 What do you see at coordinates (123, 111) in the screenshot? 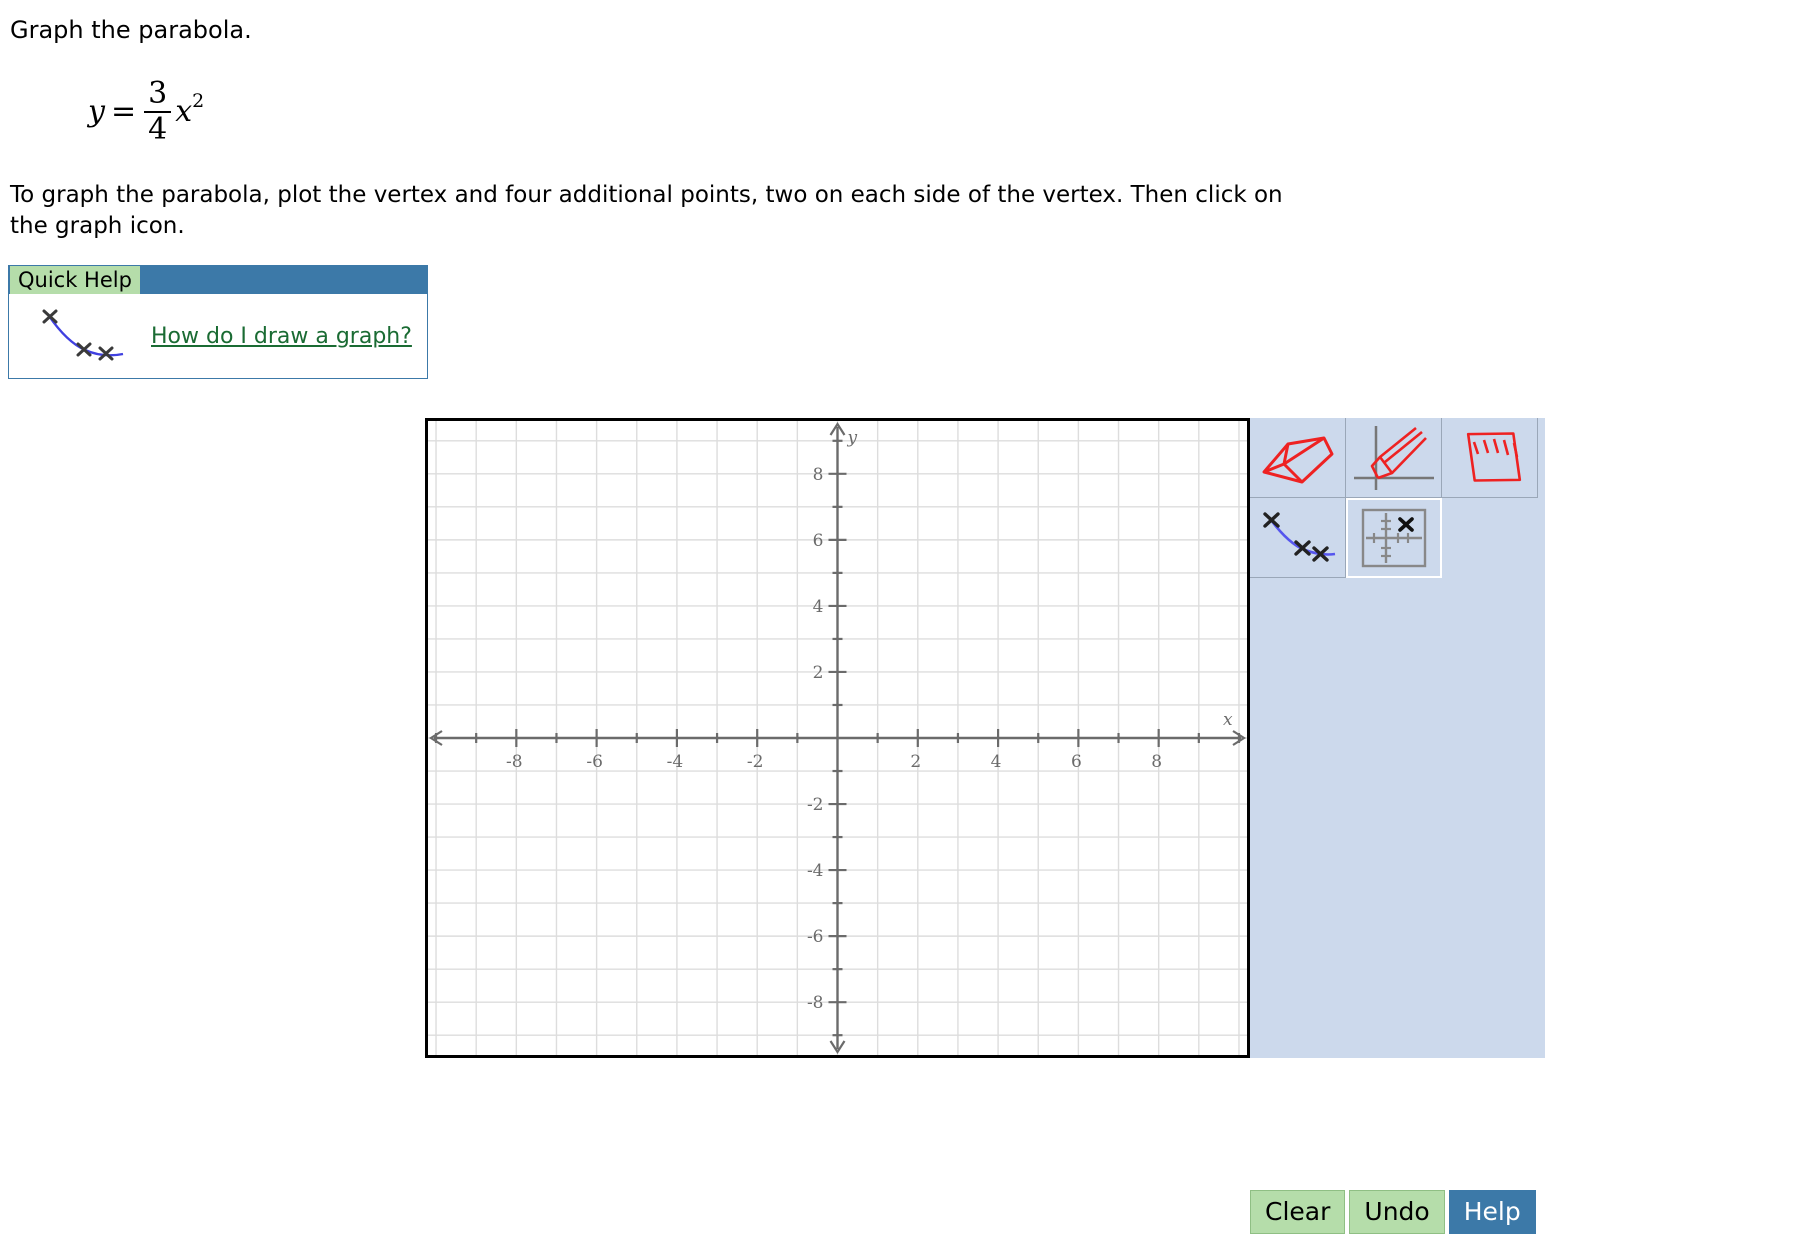
I see `equation-equals: =` at bounding box center [123, 111].